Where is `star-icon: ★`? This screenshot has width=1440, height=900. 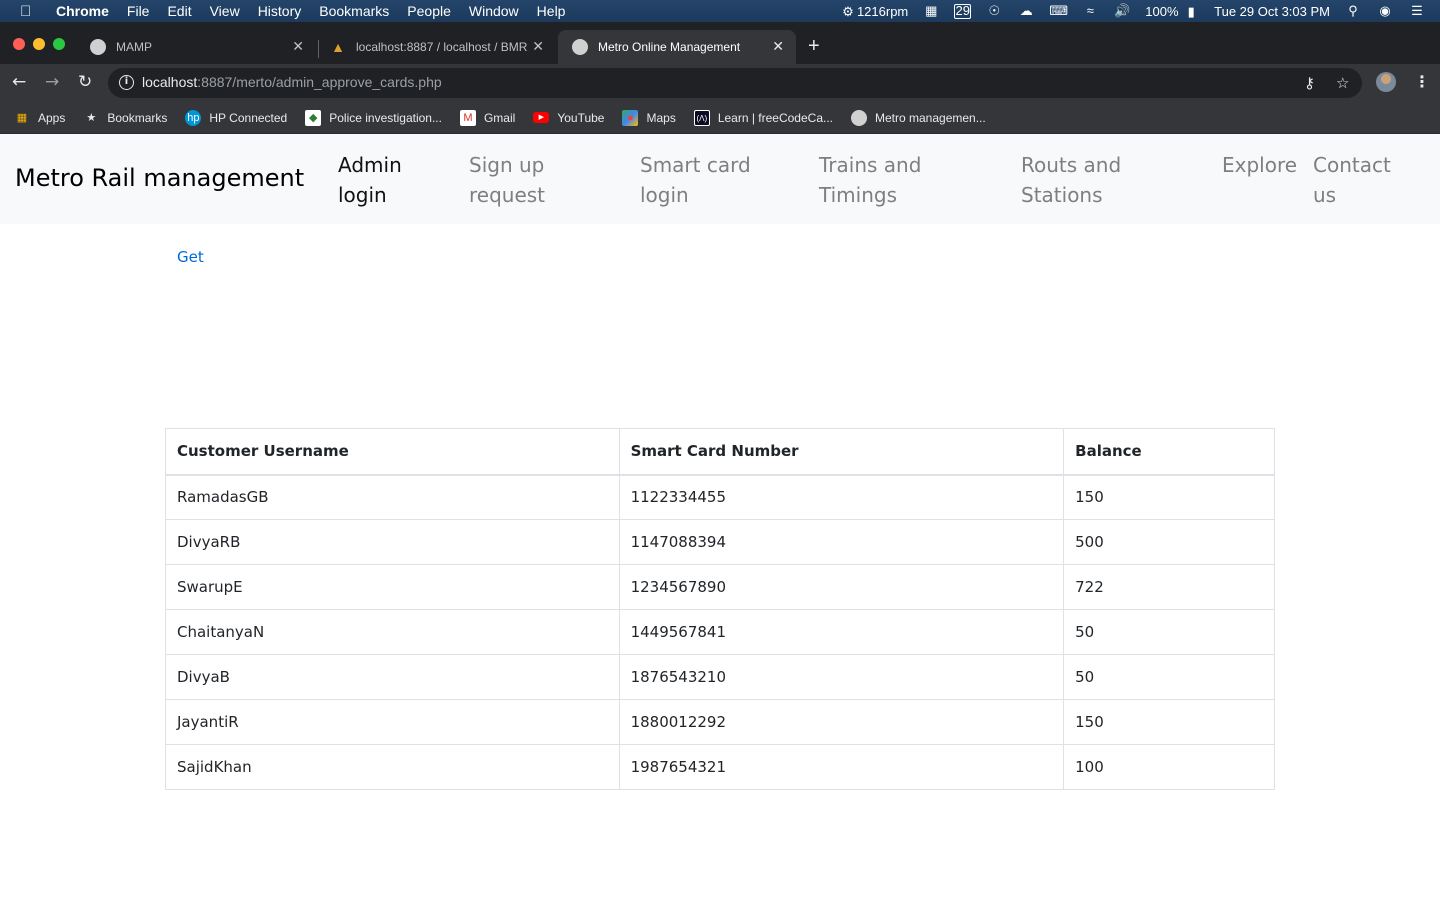
star-icon: ★ is located at coordinates (91, 117).